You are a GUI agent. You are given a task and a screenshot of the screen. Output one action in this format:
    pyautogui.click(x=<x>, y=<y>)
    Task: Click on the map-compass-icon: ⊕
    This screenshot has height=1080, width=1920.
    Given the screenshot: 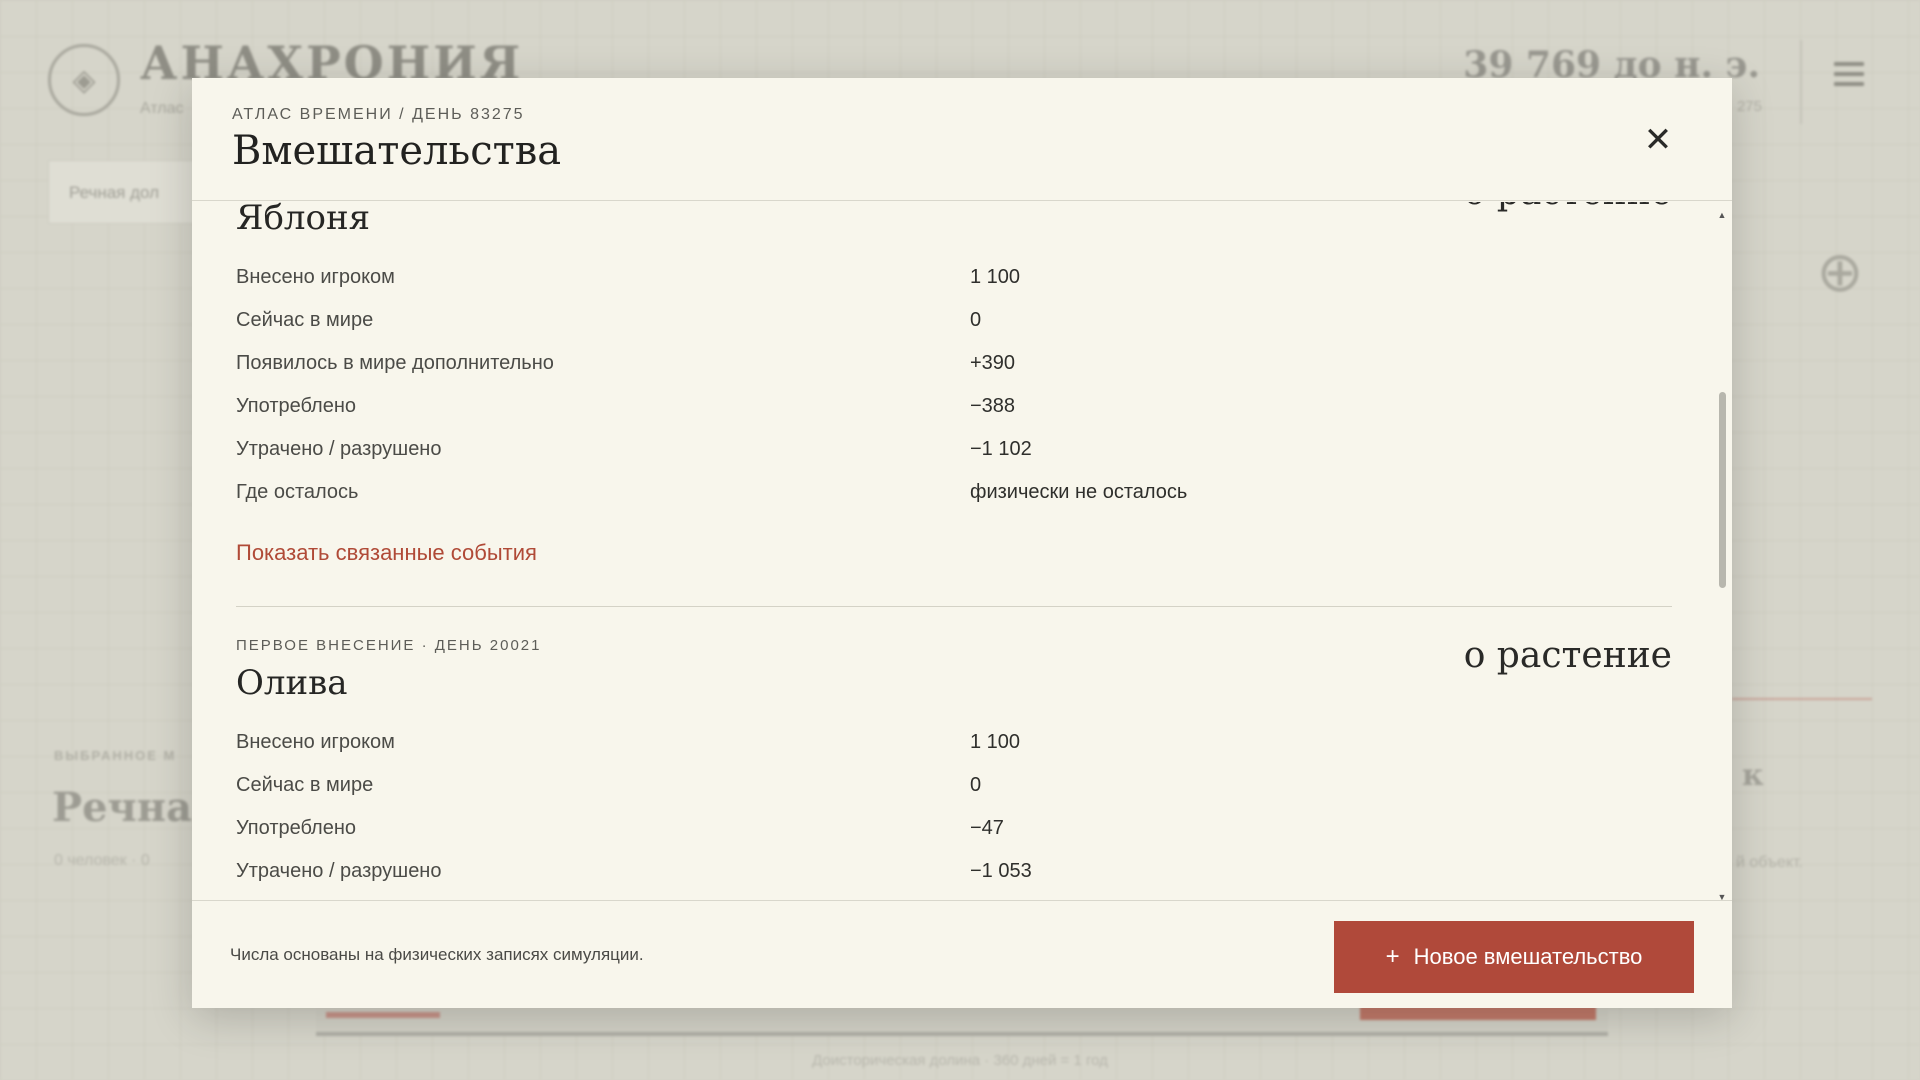 What is the action you would take?
    pyautogui.click(x=1840, y=271)
    